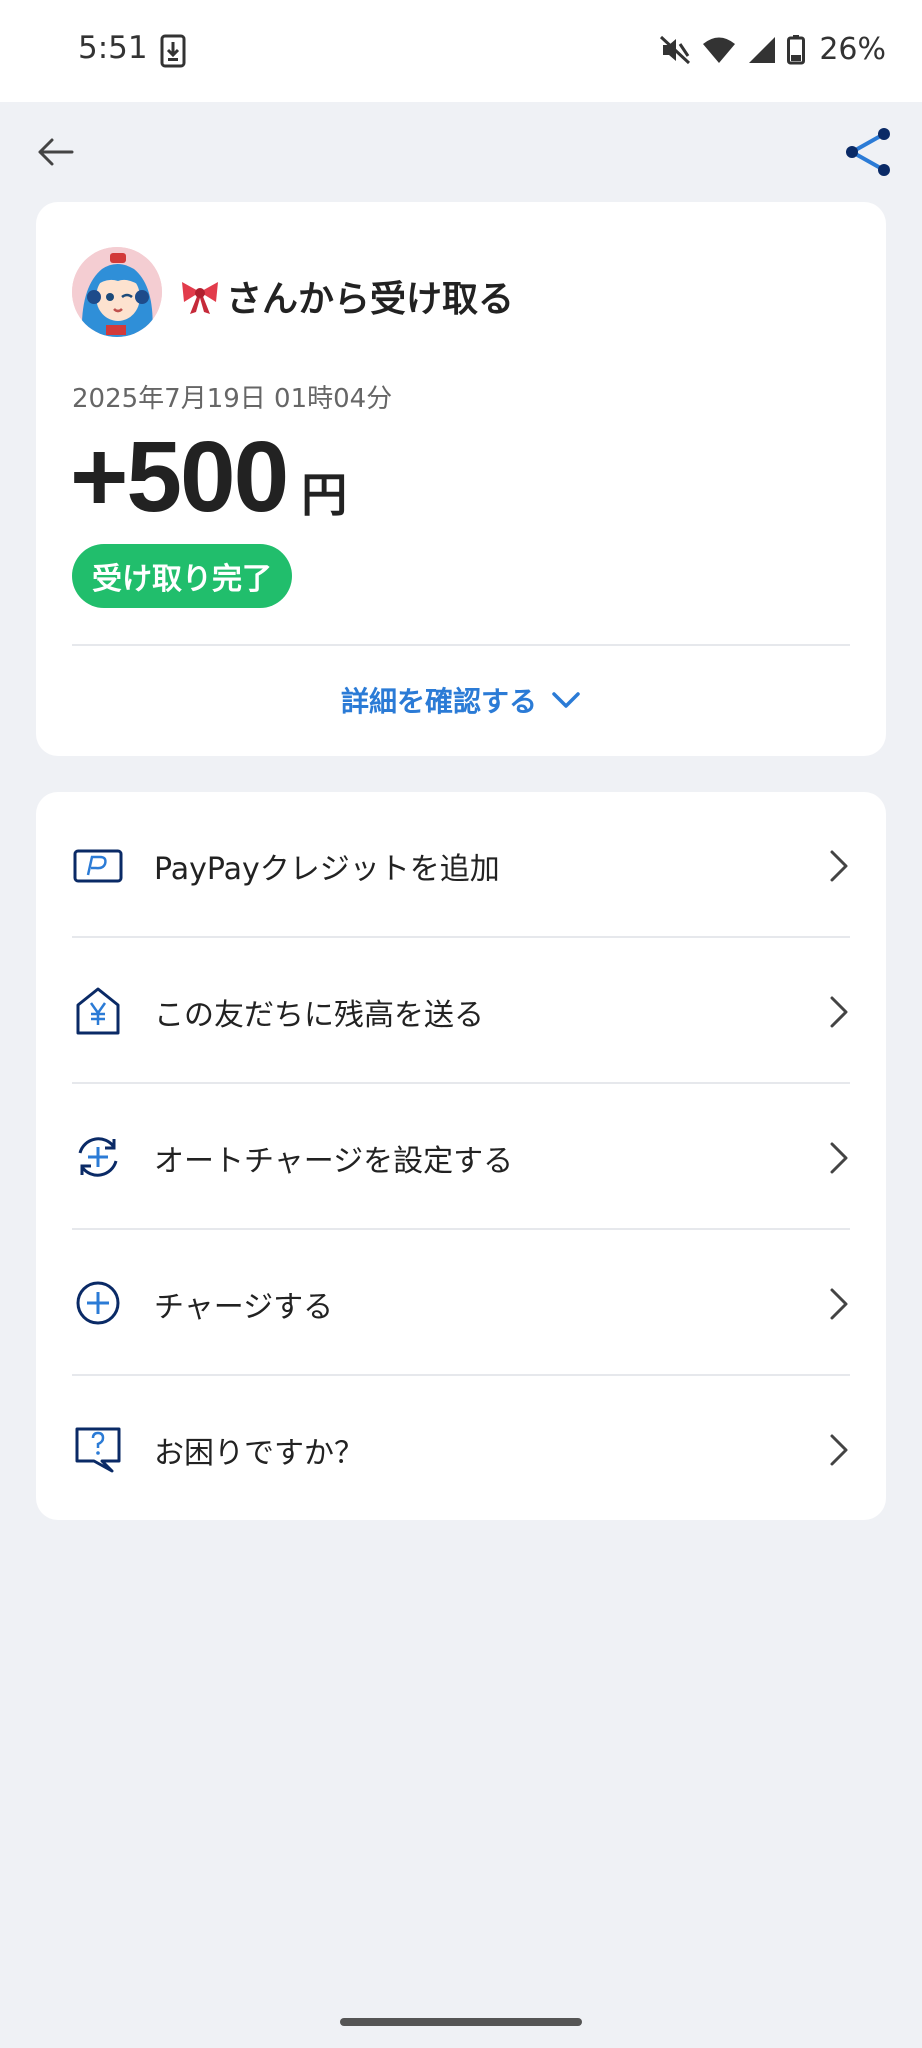  I want to click on battery-percent: 26%, so click(852, 49).